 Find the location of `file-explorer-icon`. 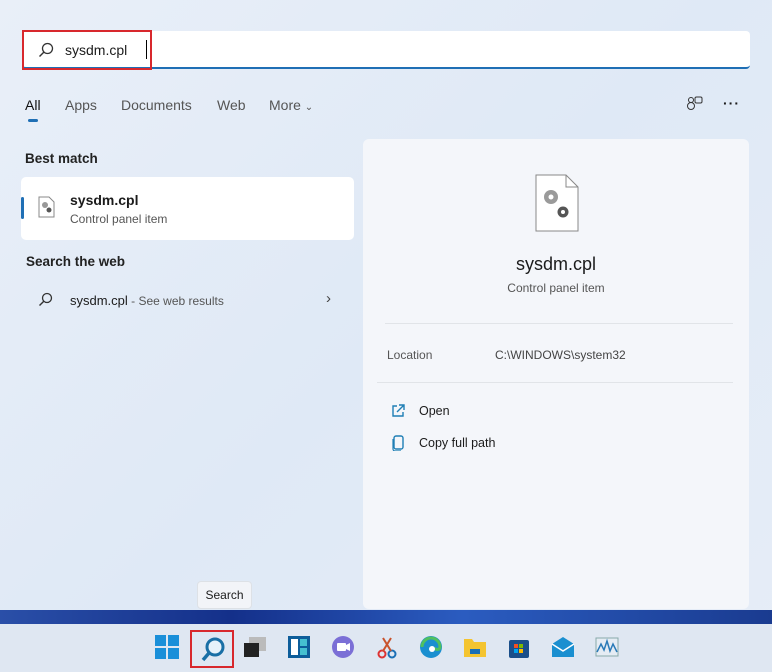

file-explorer-icon is located at coordinates (476, 648).